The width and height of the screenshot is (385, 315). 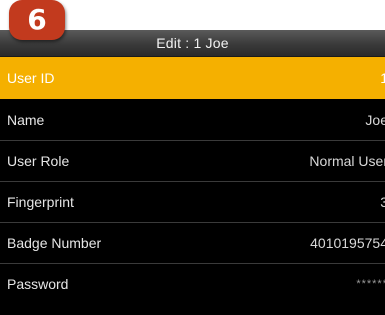 I want to click on fingerprint-value: 3, so click(x=382, y=201).